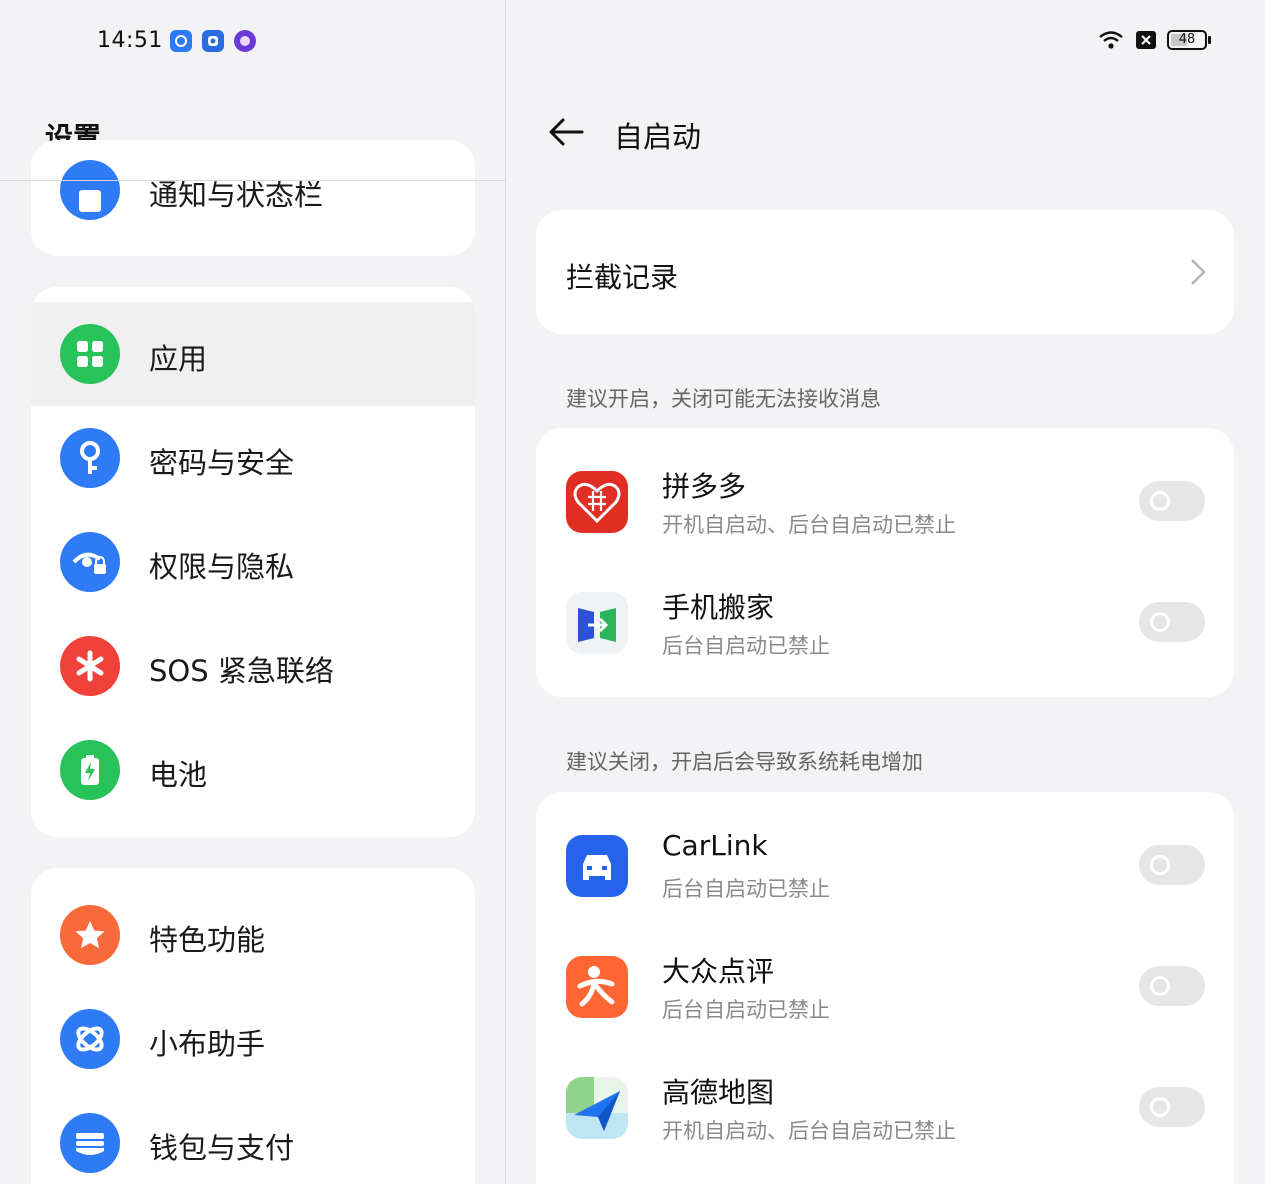 The height and width of the screenshot is (1184, 1265). What do you see at coordinates (222, 1148) in the screenshot?
I see `settings-item-label: 钱包与支付` at bounding box center [222, 1148].